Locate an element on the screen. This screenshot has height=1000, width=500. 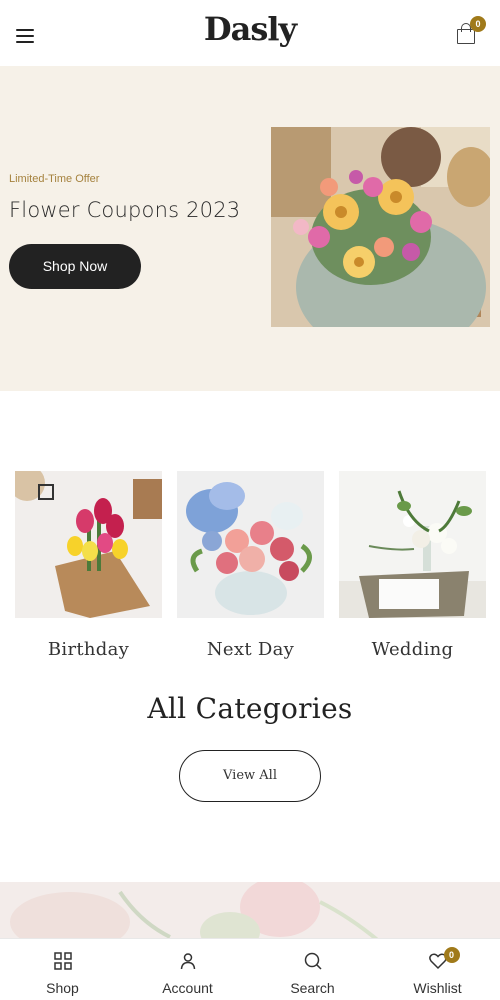
search-icon is located at coordinates (313, 961).